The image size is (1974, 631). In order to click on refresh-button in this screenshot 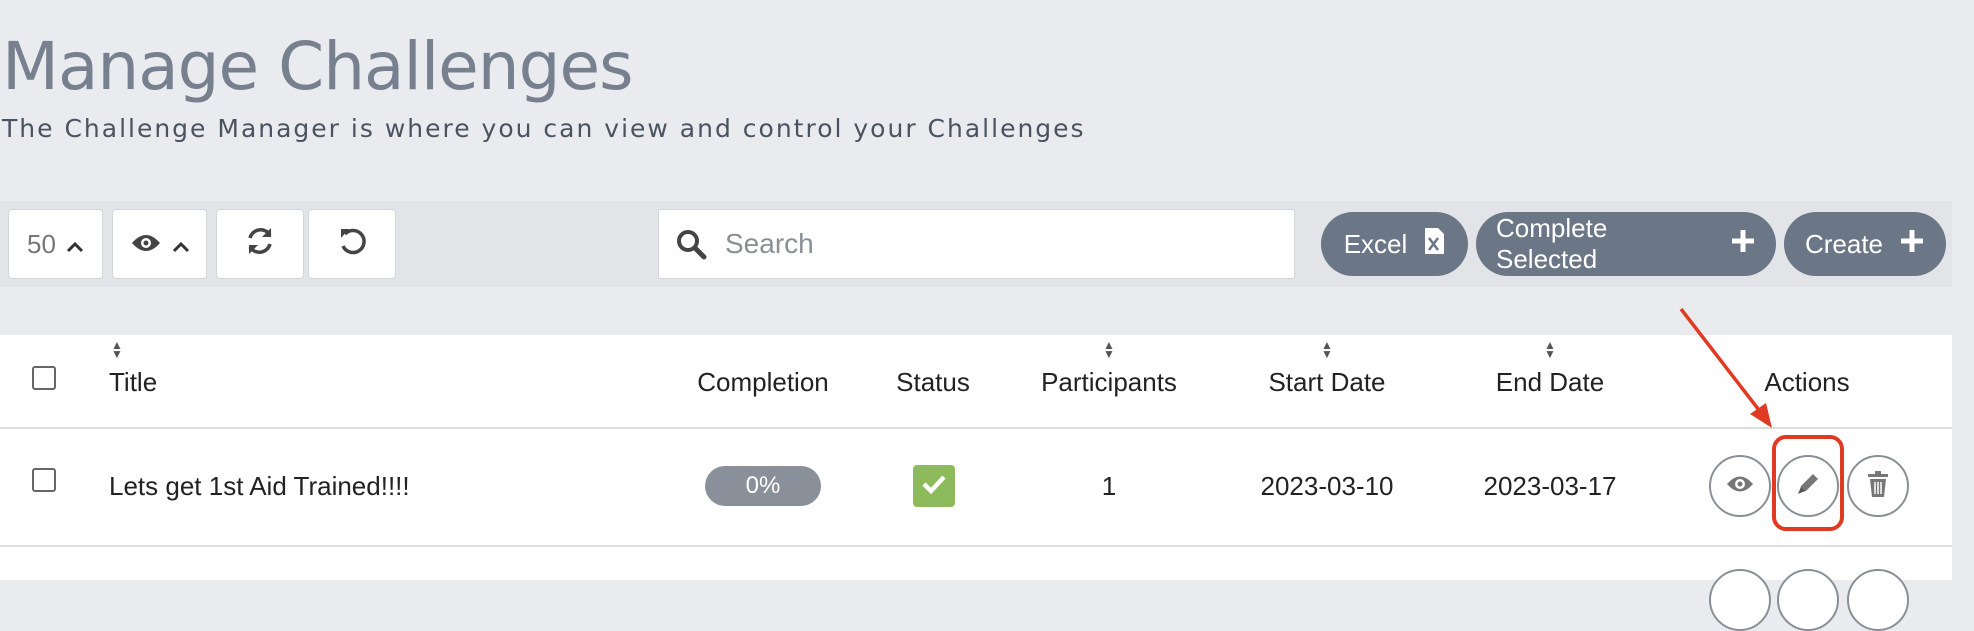, I will do `click(260, 244)`.